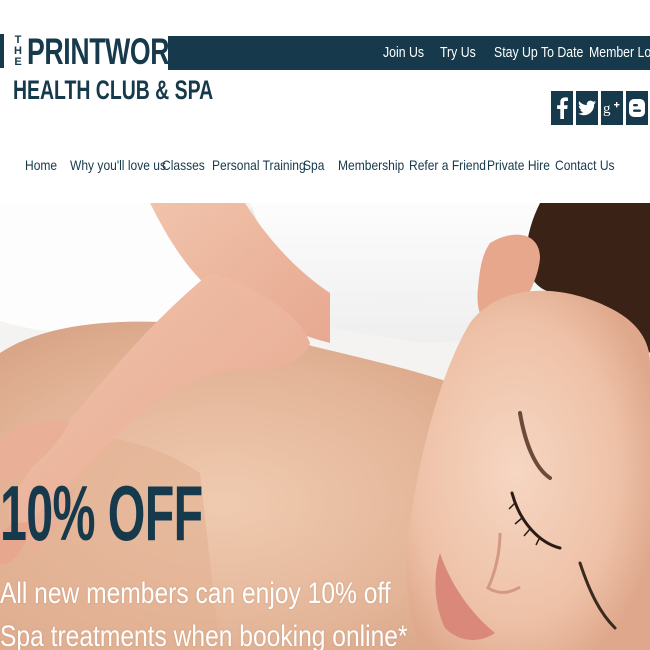  What do you see at coordinates (106, 72) in the screenshot?
I see `site-logo: THE PRINTWORKS HEALTH CLUB & SPA` at bounding box center [106, 72].